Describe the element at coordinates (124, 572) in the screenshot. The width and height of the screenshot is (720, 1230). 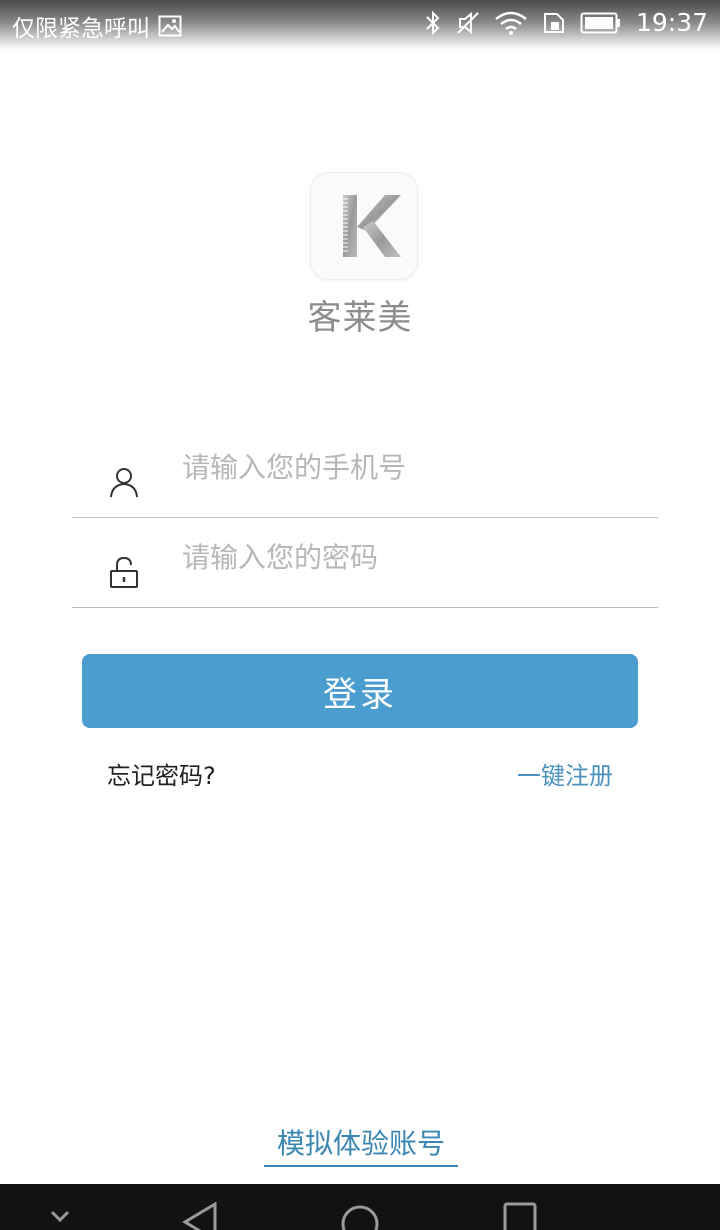
I see `lock-icon` at that location.